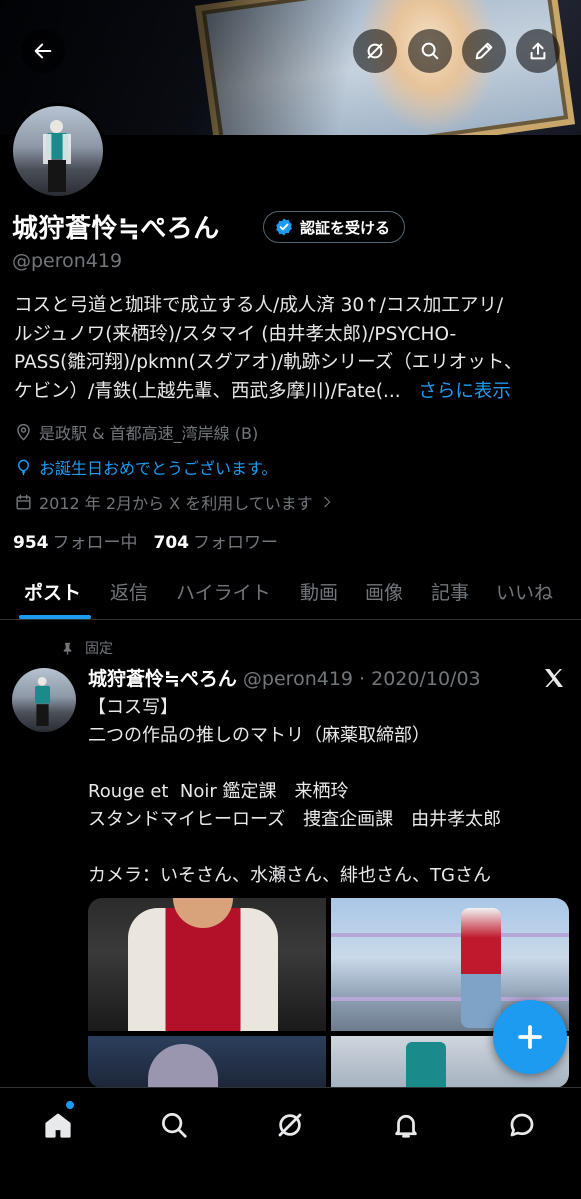 Image resolution: width=581 pixels, height=1199 pixels. Describe the element at coordinates (95, 543) in the screenshot. I see `following-label: フォロー中` at that location.